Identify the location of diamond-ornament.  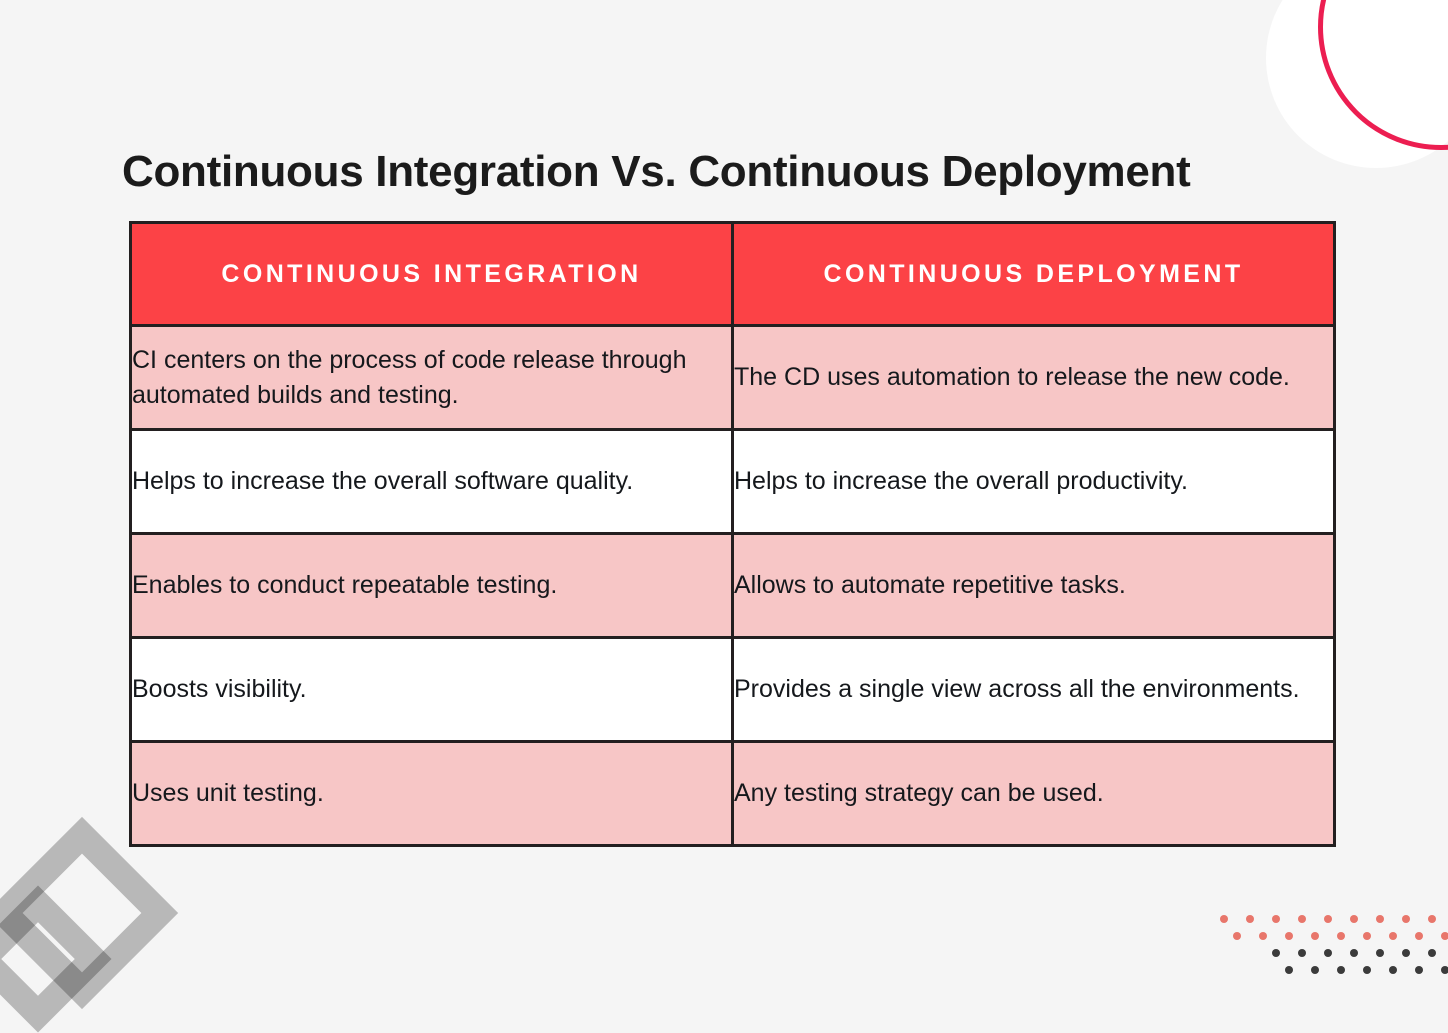
(100, 924).